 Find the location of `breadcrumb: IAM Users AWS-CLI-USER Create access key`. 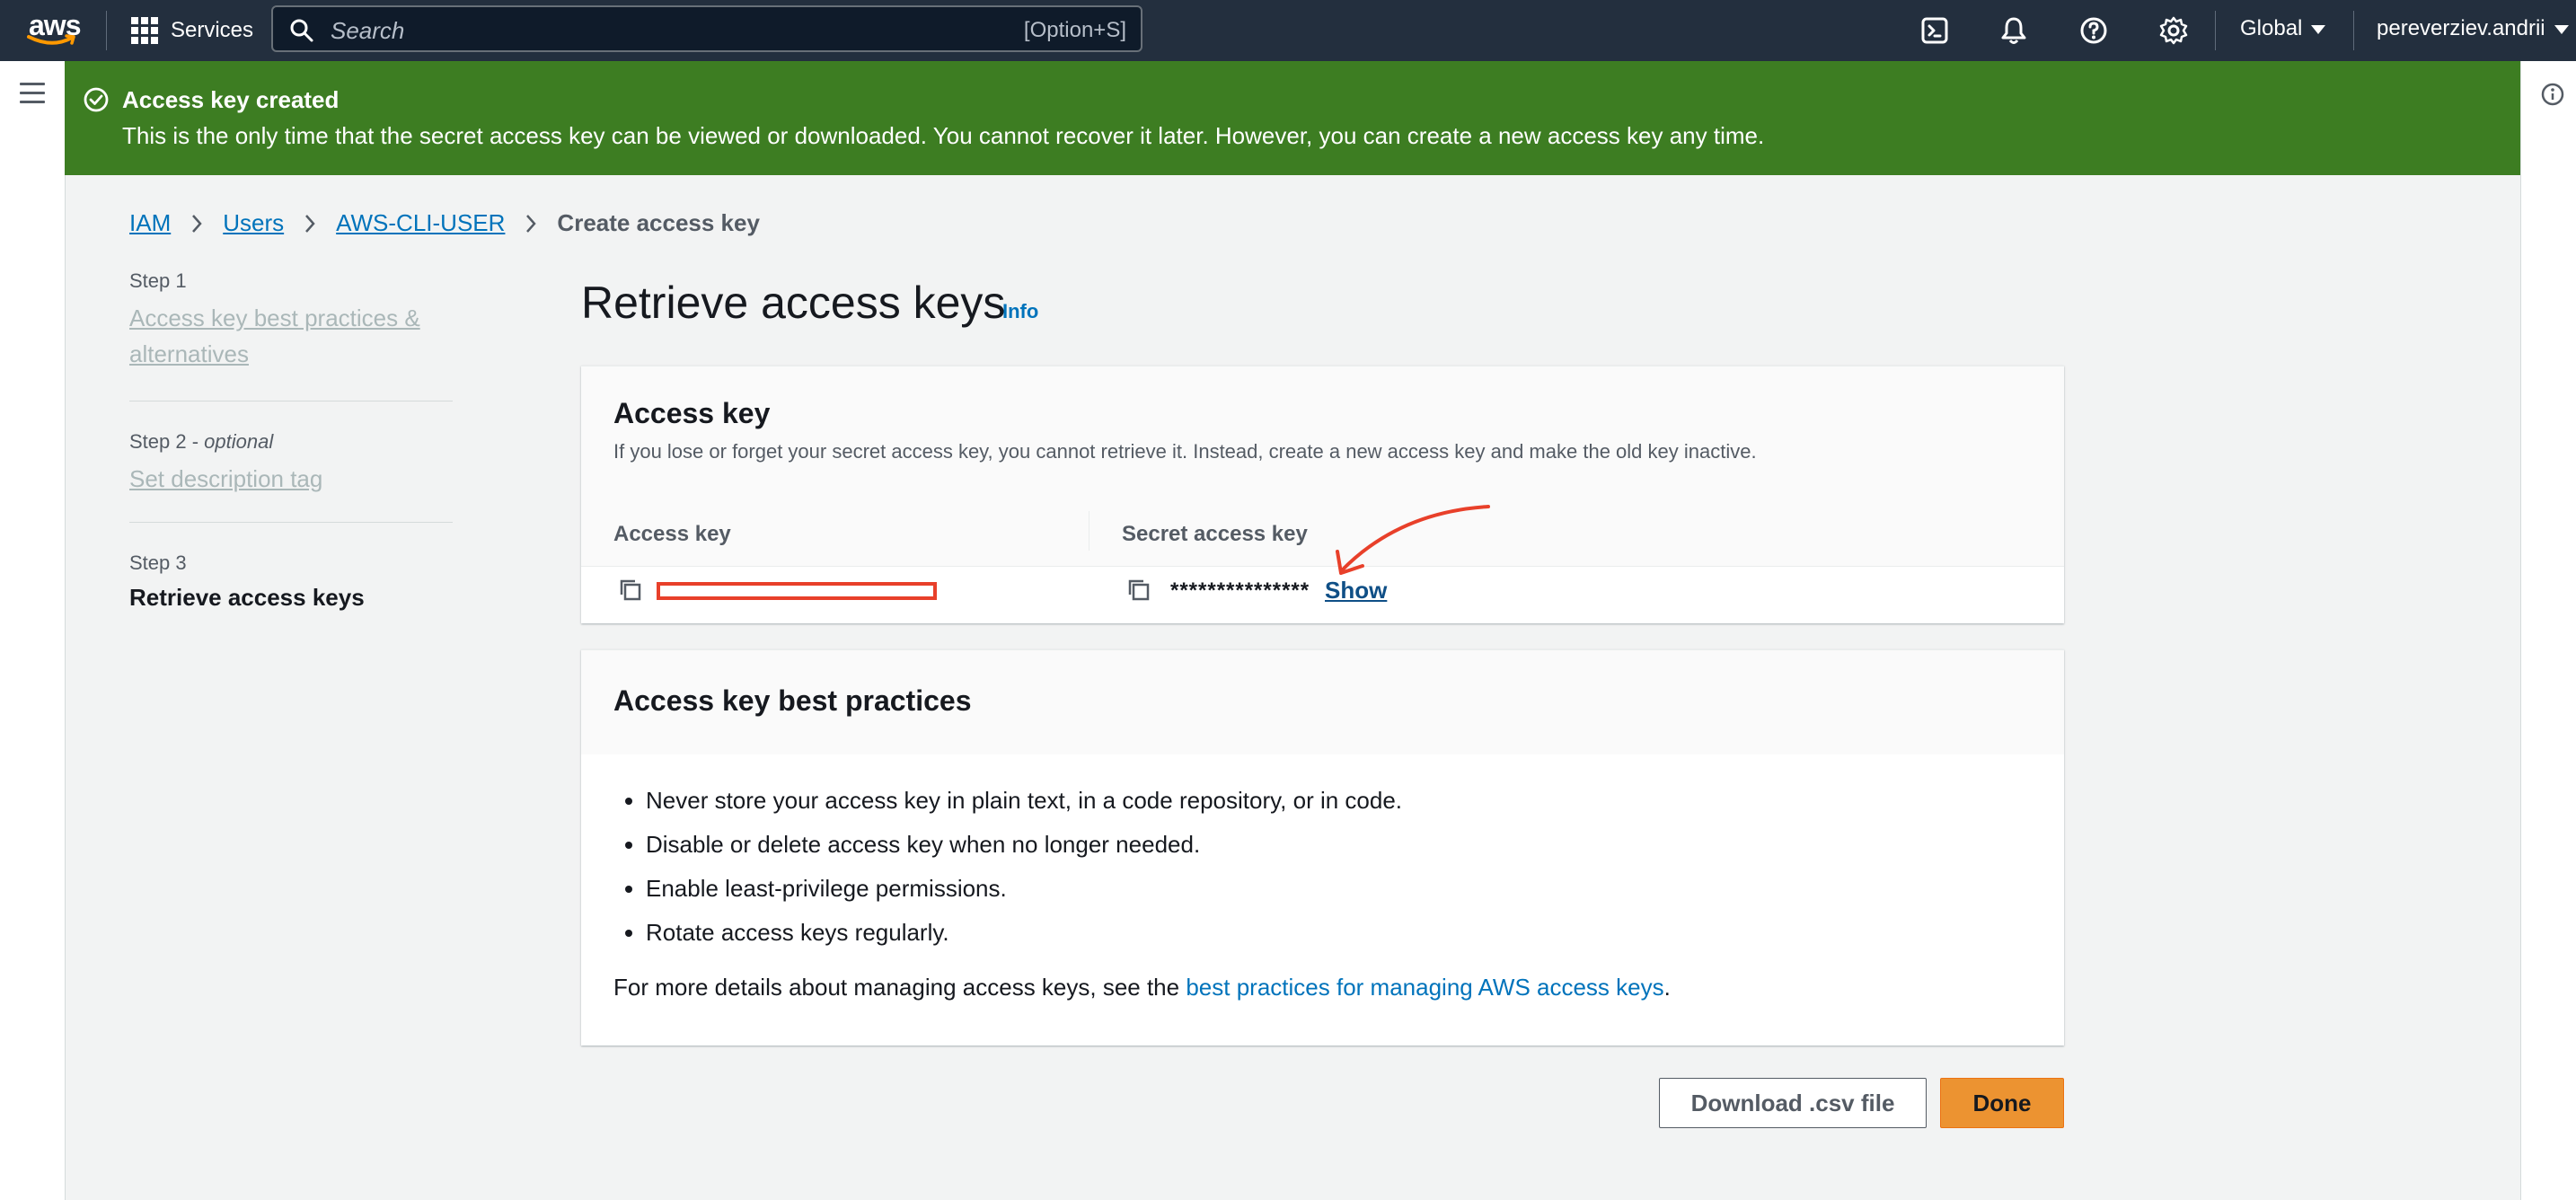

breadcrumb: IAM Users AWS-CLI-USER Create access key is located at coordinates (444, 223).